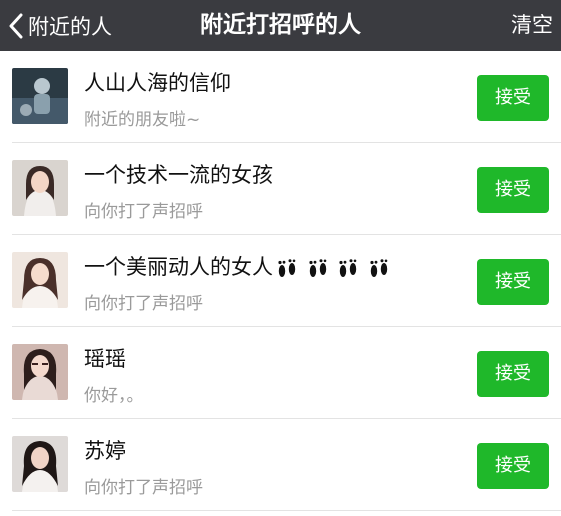 The width and height of the screenshot is (561, 516). What do you see at coordinates (532, 25) in the screenshot?
I see `clear-button: 清空` at bounding box center [532, 25].